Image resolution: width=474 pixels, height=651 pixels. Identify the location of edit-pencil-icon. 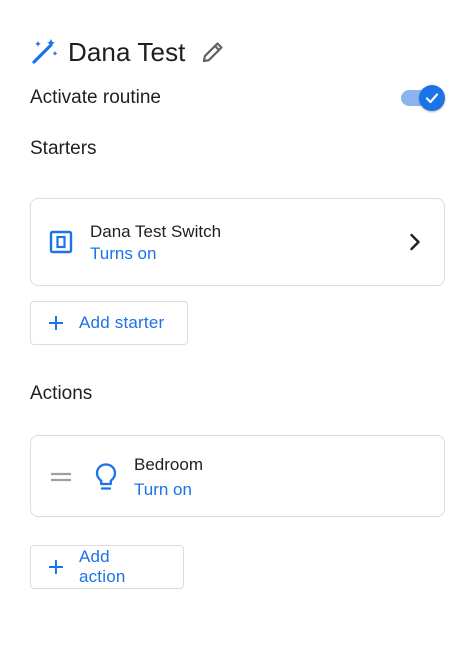
(213, 52).